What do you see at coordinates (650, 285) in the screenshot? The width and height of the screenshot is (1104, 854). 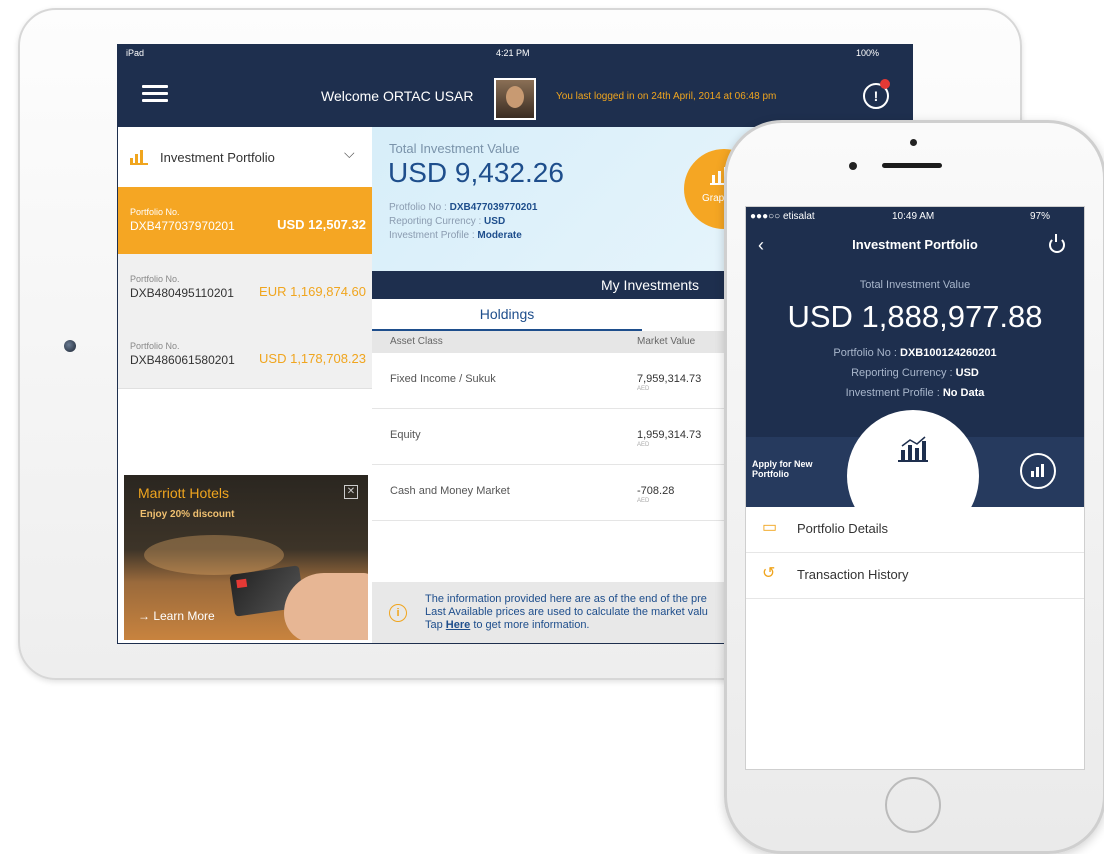 I see `my-investments-title: My Investments` at bounding box center [650, 285].